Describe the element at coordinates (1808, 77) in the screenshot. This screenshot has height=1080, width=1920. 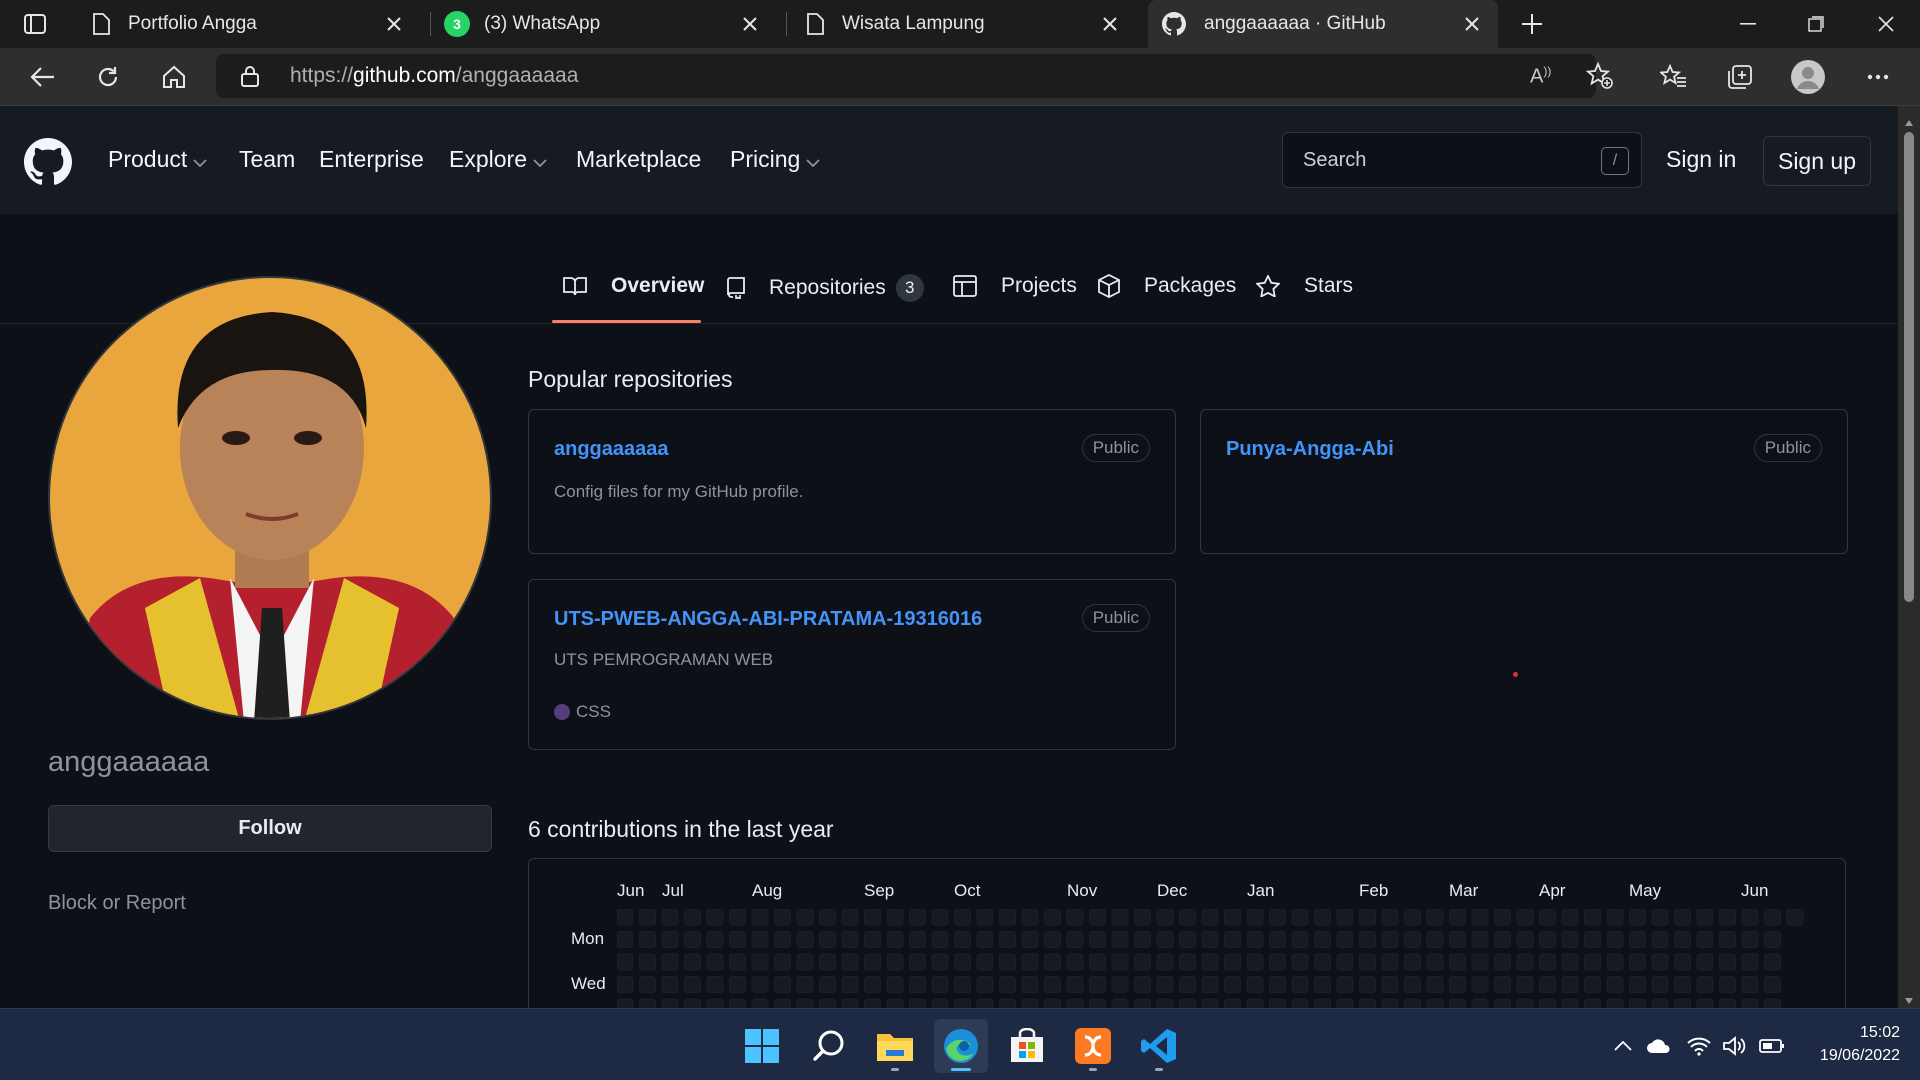
I see `profile-avatar-icon` at that location.